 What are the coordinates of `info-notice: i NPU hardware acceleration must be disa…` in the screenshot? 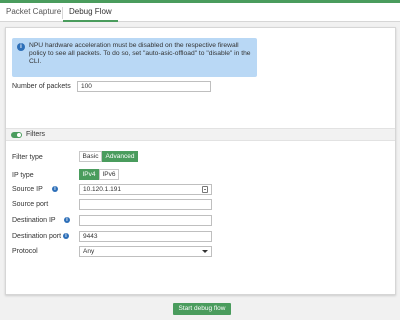 It's located at (134, 57).